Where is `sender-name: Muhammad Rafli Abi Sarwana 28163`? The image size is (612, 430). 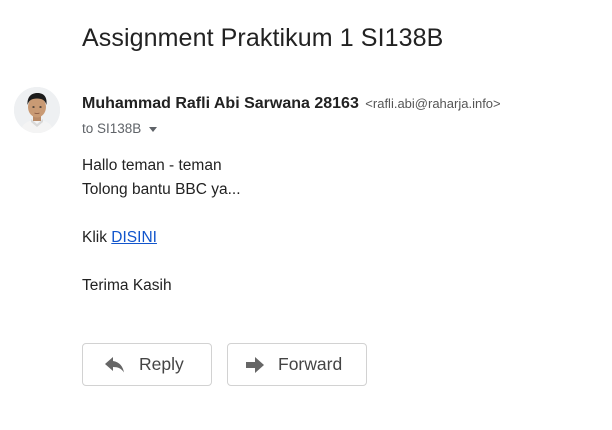
sender-name: Muhammad Rafli Abi Sarwana 28163 is located at coordinates (220, 103).